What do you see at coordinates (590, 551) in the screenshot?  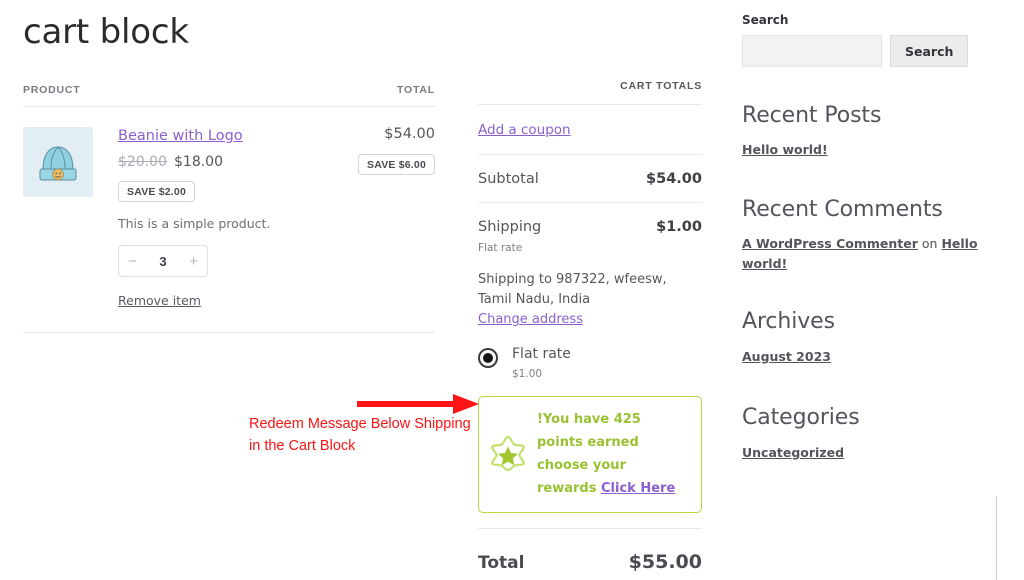 I see `order-total-row: Total $55.00` at bounding box center [590, 551].